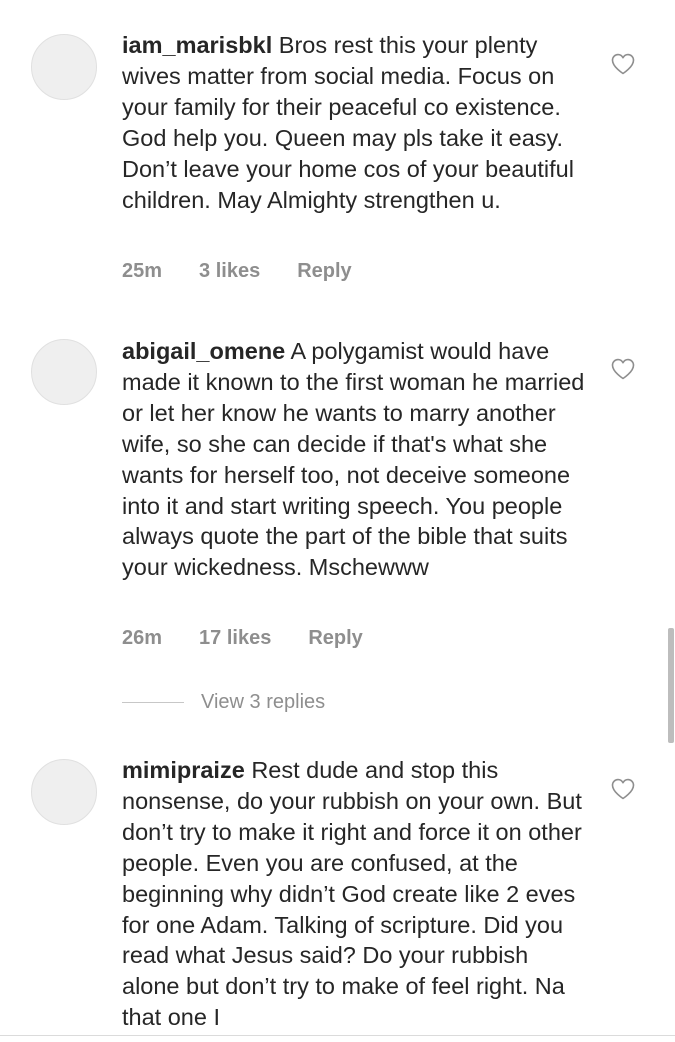  What do you see at coordinates (183, 770) in the screenshot?
I see `comment-username: mimipraize` at bounding box center [183, 770].